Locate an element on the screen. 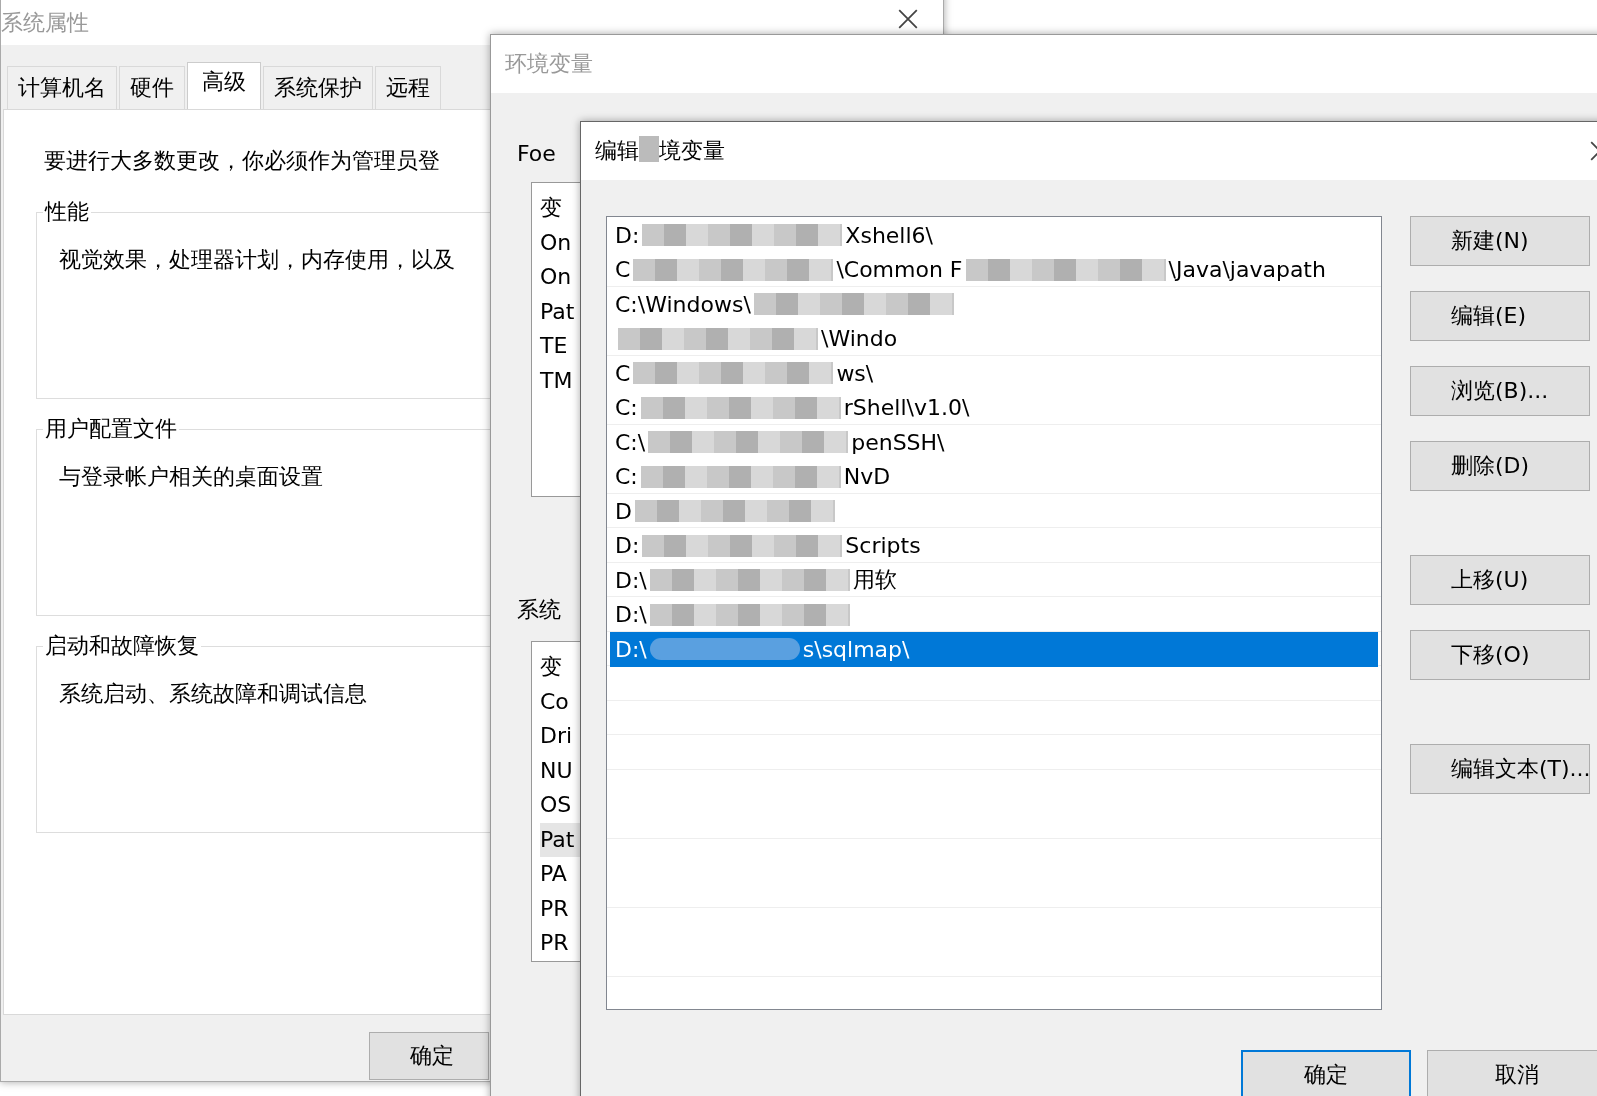 The width and height of the screenshot is (1597, 1096). notice-text: 要进行大多数更改，你必须作为管理员登 is located at coordinates (242, 161).